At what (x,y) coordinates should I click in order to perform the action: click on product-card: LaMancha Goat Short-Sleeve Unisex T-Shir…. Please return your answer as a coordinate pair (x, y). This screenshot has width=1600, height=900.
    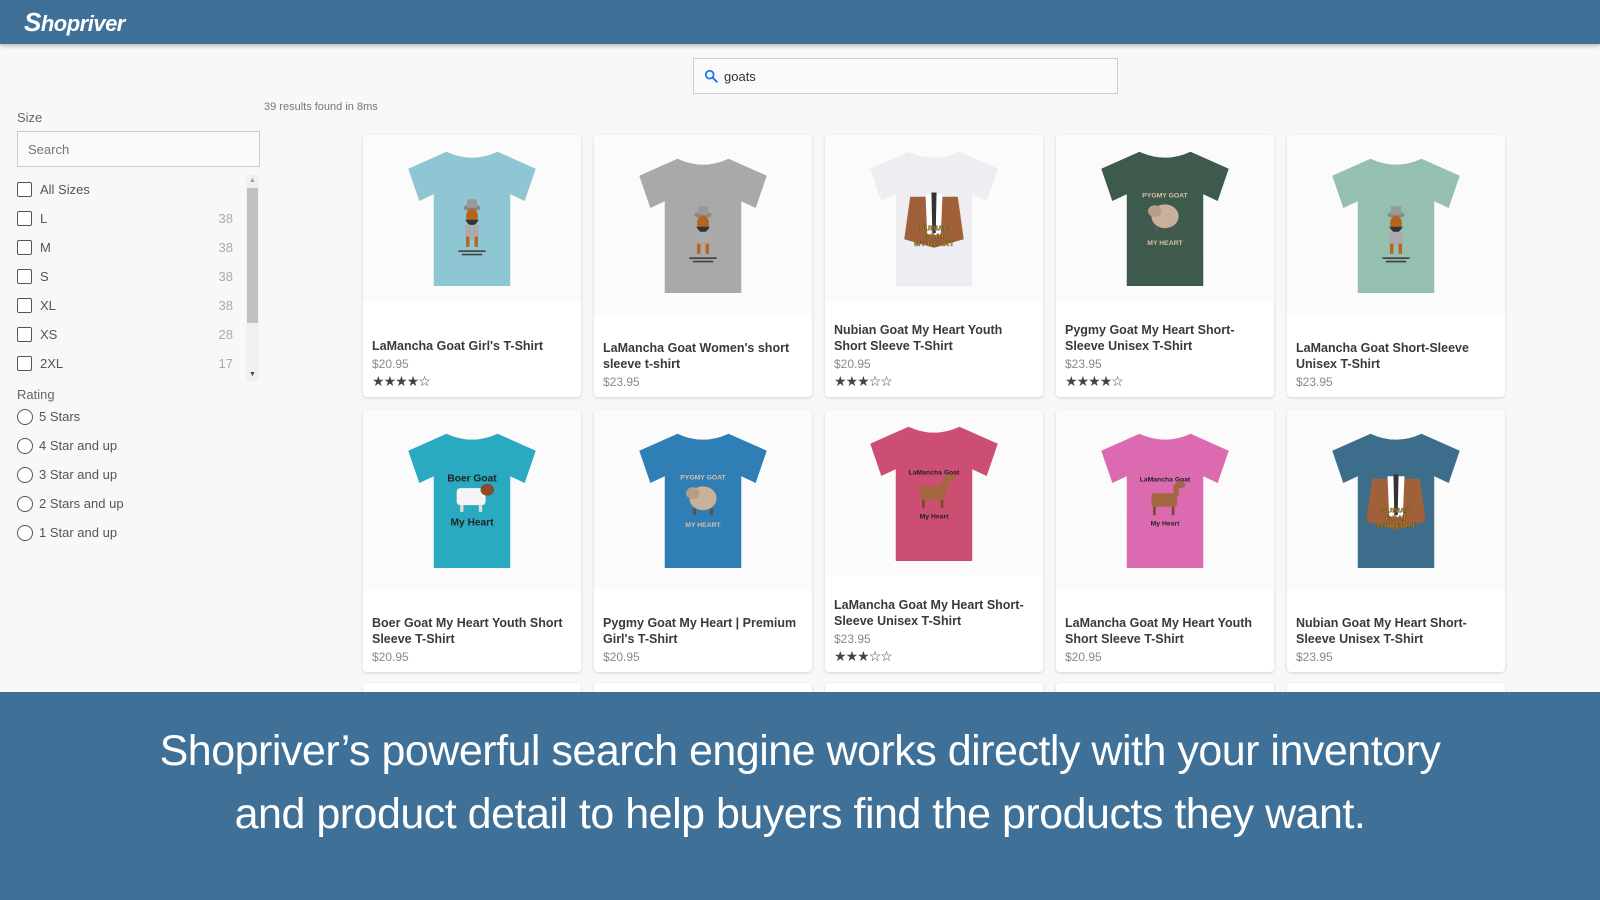
    Looking at the image, I should click on (1396, 266).